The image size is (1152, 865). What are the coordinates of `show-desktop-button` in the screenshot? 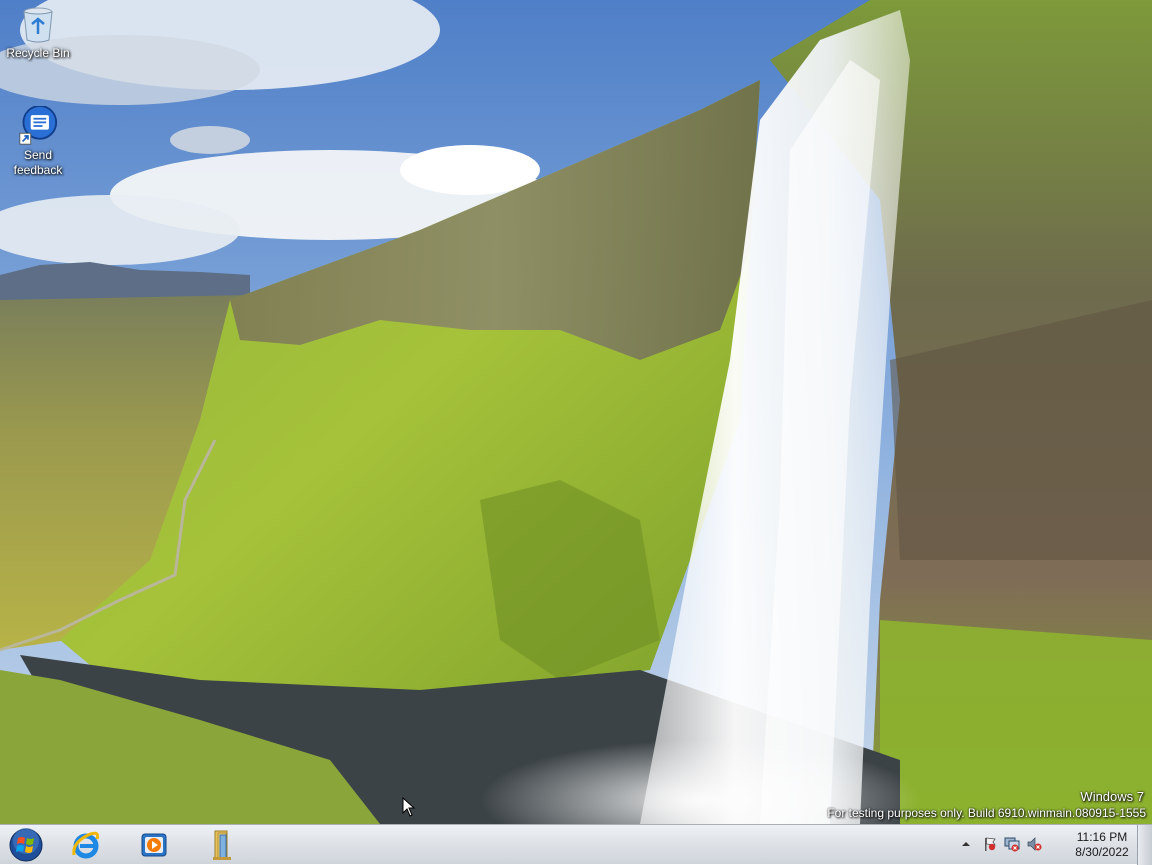 It's located at (1144, 845).